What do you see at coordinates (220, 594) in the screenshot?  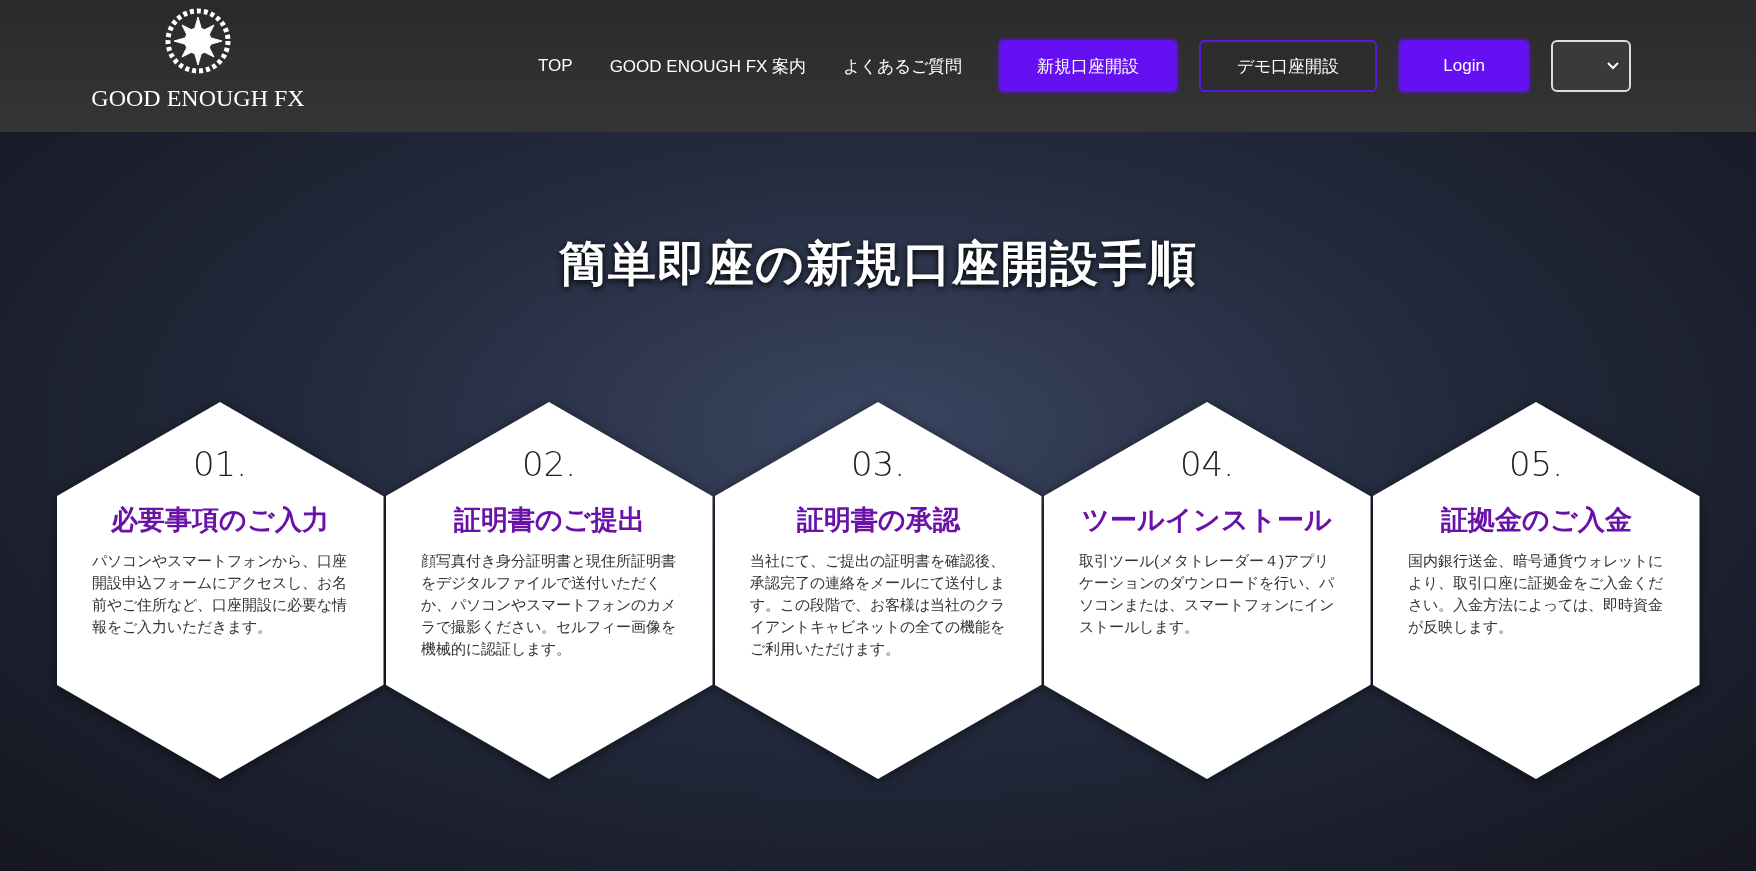 I see `step-description: パソコンやスマートフォンから、口座開設申込フォームにアクセスし、お名前やご住所など、口座開設に必要な情報をご入力いただきます。` at bounding box center [220, 594].